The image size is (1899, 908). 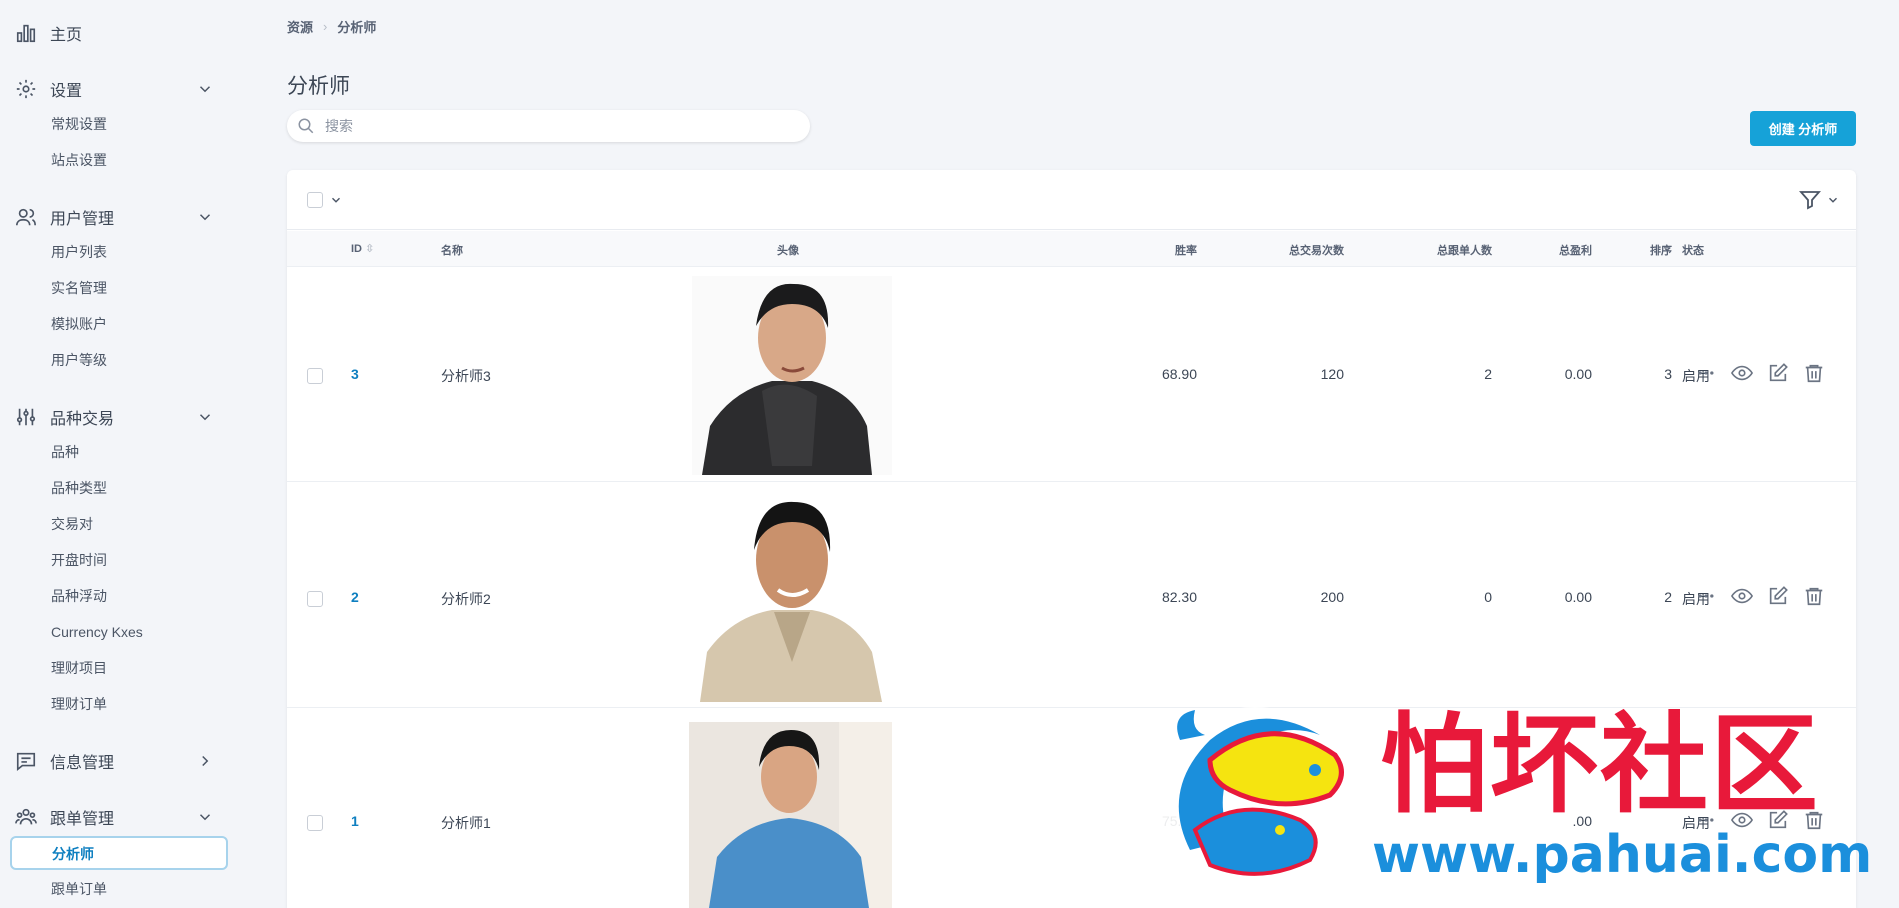 I want to click on breadcrumb-root: 资源, so click(x=300, y=26).